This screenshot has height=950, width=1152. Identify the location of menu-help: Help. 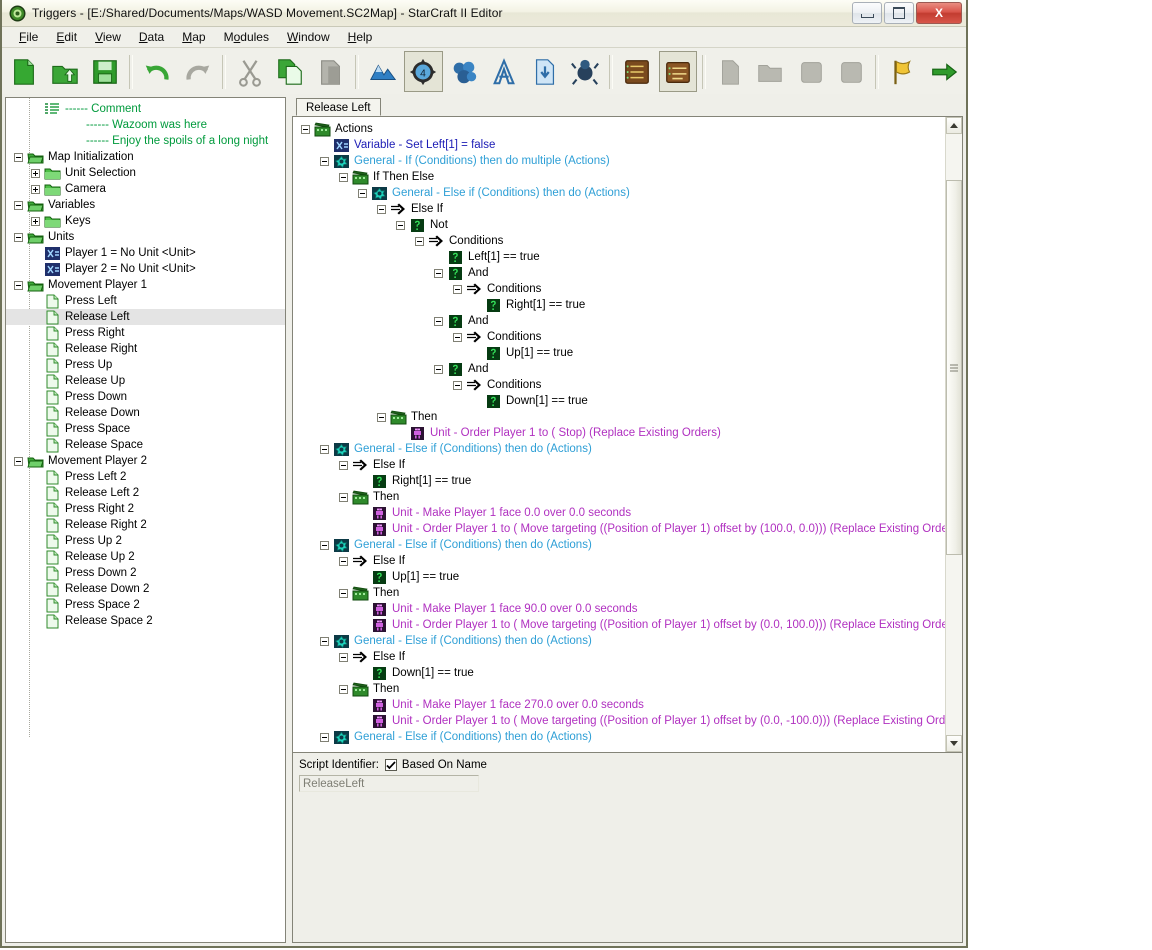
(360, 37).